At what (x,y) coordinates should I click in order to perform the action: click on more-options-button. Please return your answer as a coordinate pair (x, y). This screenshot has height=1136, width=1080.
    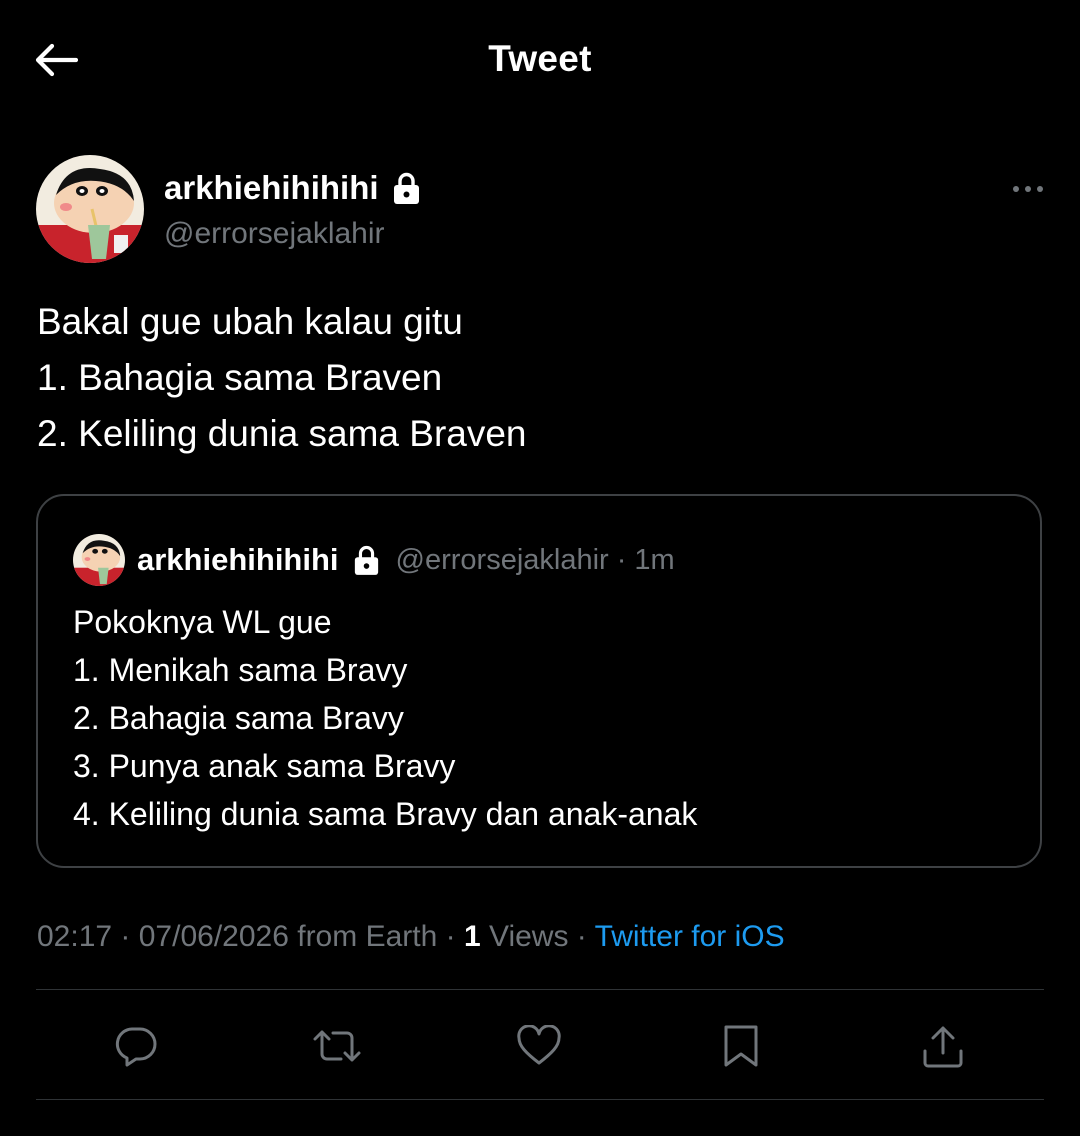
    Looking at the image, I should click on (1028, 189).